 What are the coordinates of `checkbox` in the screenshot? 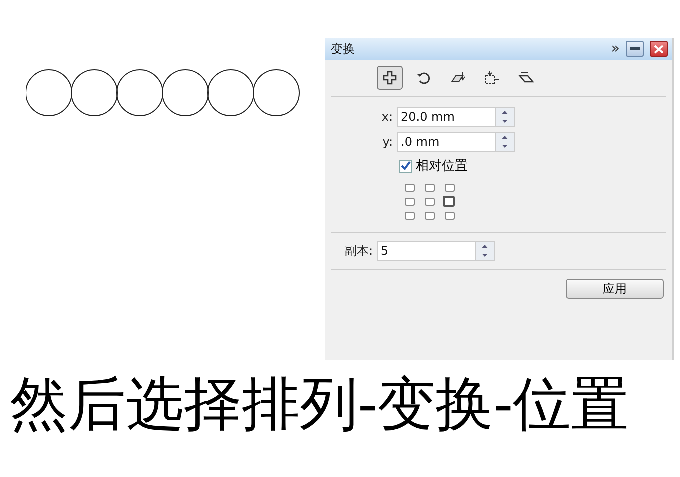 It's located at (405, 166).